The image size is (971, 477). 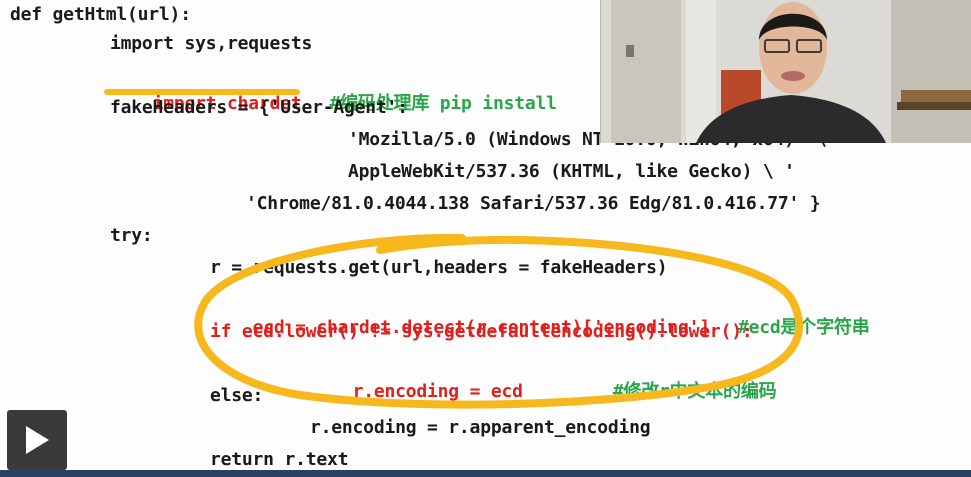 What do you see at coordinates (100, 14) in the screenshot?
I see `code-line: def getHtml(url):` at bounding box center [100, 14].